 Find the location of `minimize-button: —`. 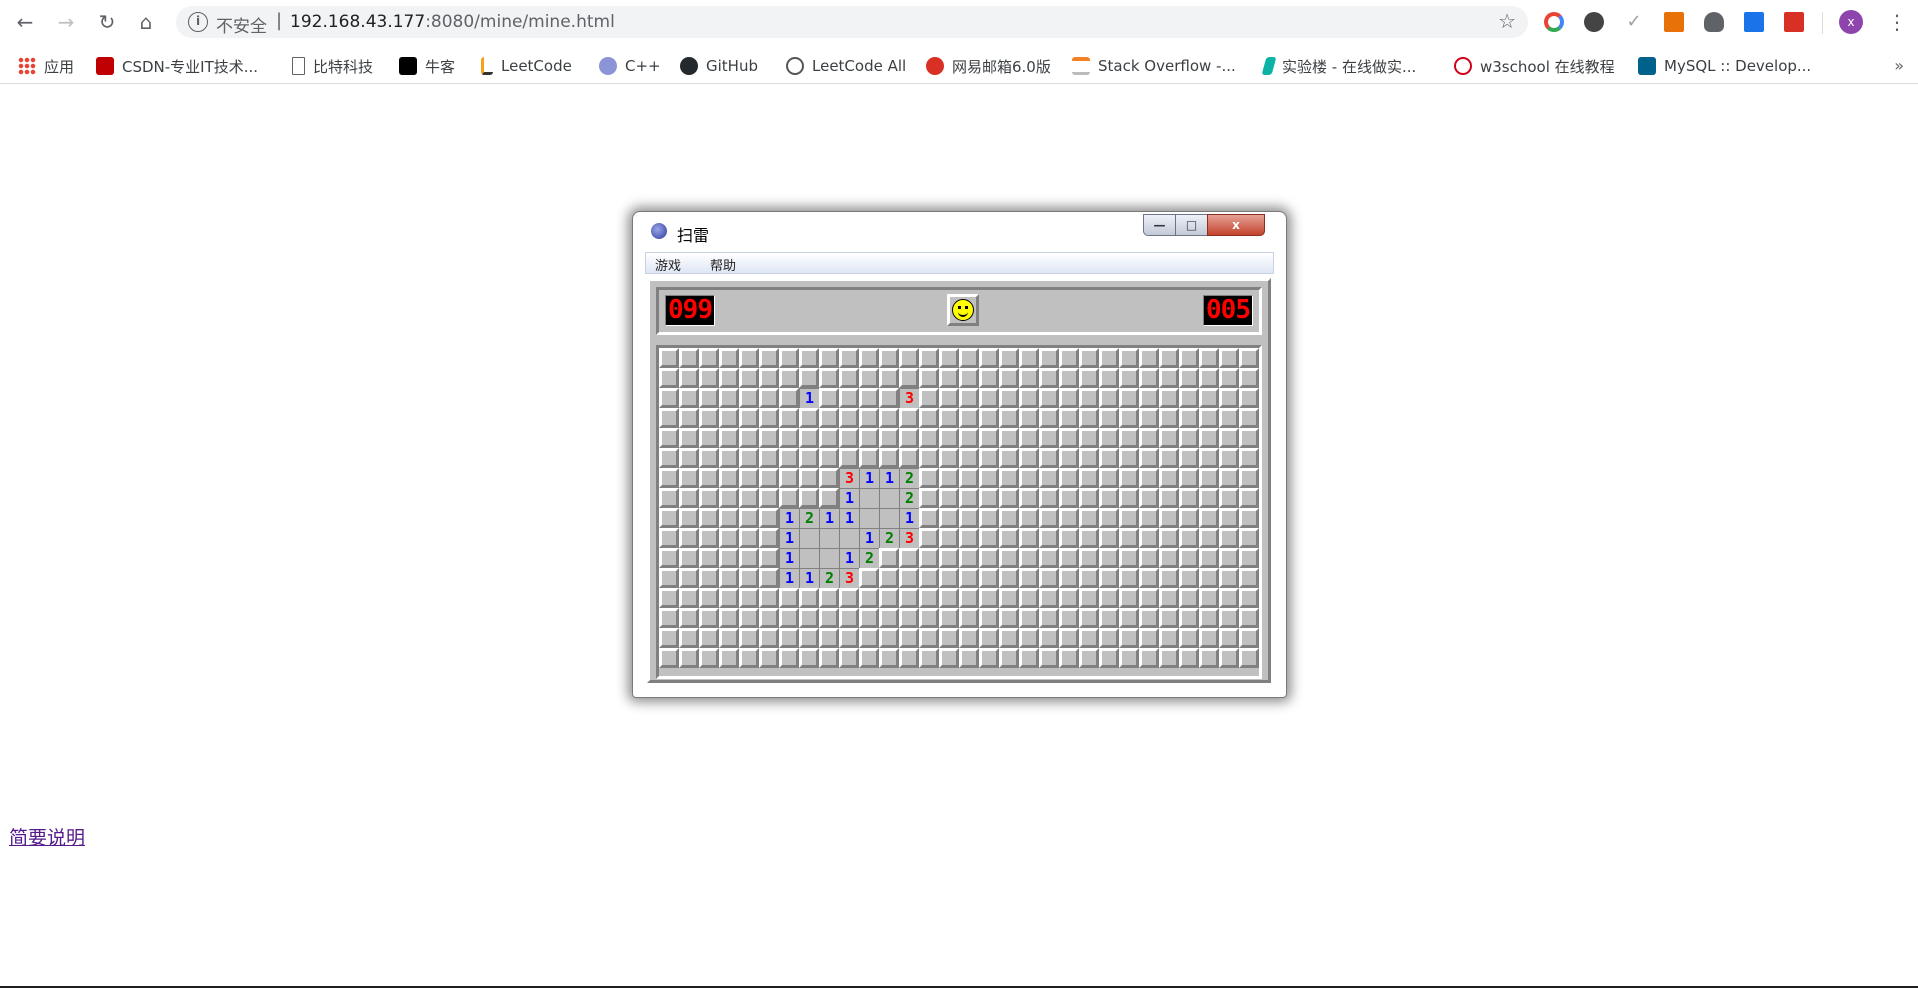

minimize-button: — is located at coordinates (1159, 225).